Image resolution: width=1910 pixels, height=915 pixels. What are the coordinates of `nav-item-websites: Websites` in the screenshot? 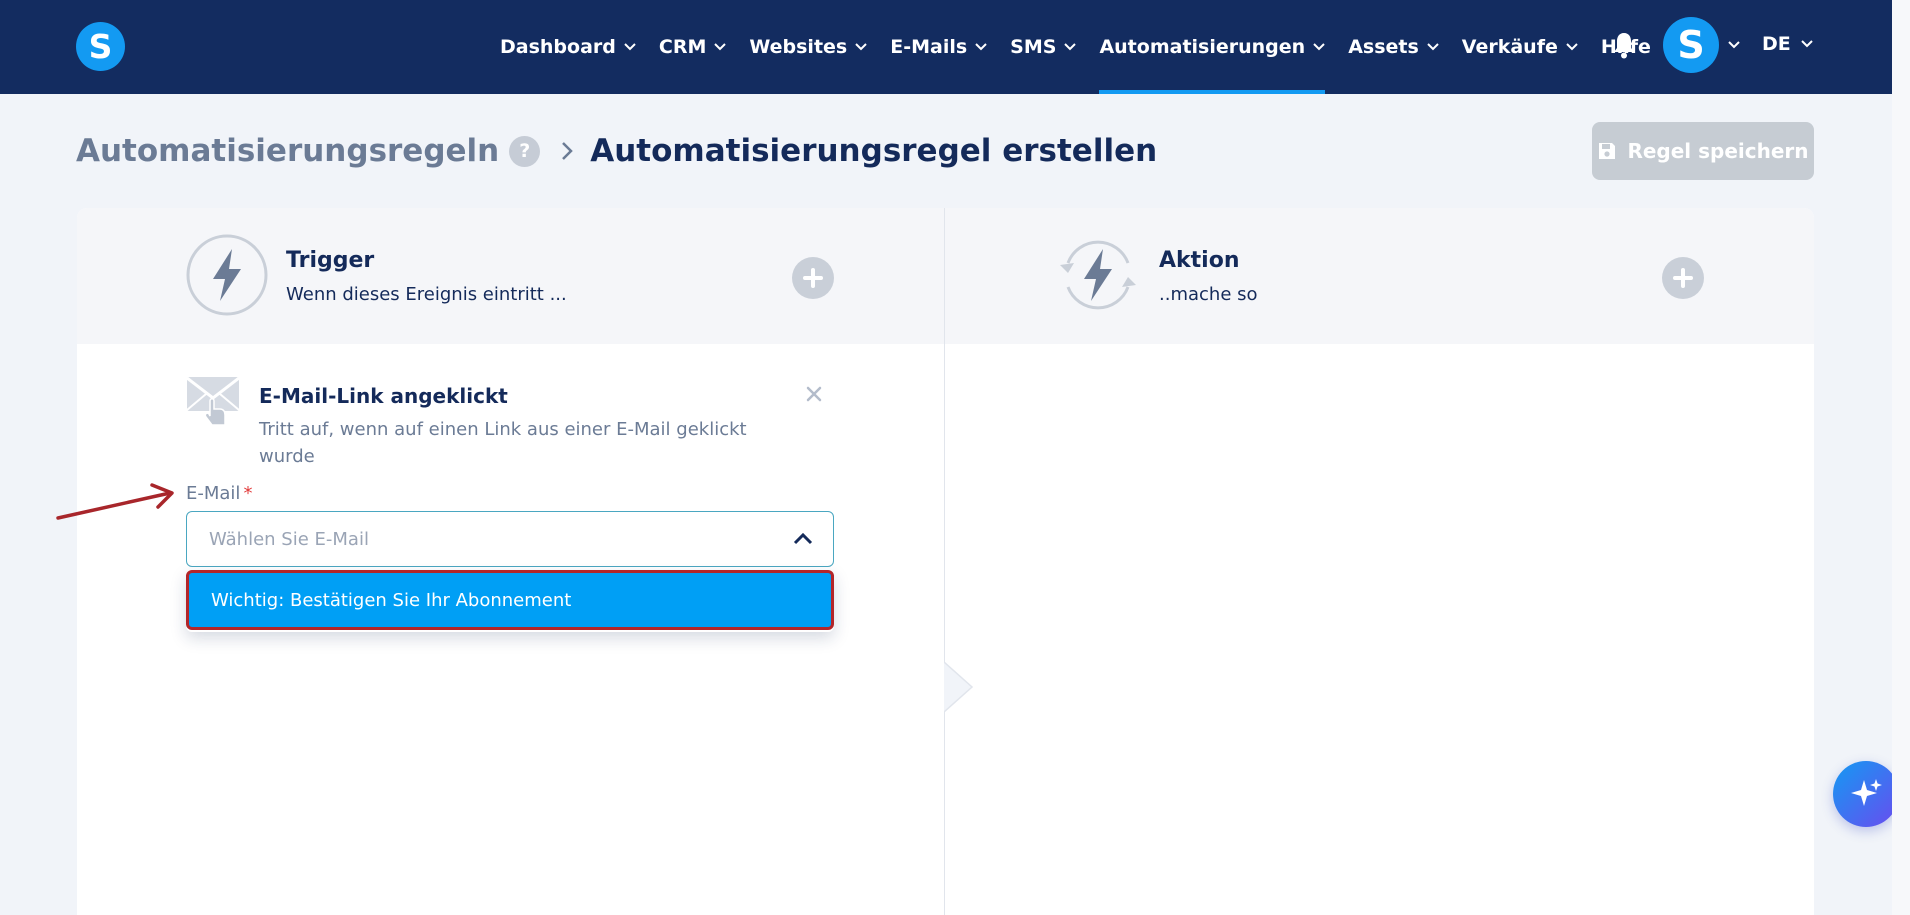 It's located at (808, 47).